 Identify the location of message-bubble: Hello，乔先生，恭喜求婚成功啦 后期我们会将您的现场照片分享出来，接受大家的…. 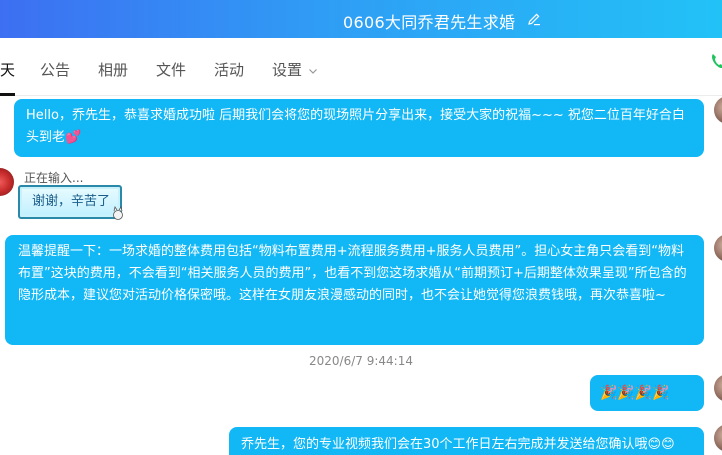
(359, 128).